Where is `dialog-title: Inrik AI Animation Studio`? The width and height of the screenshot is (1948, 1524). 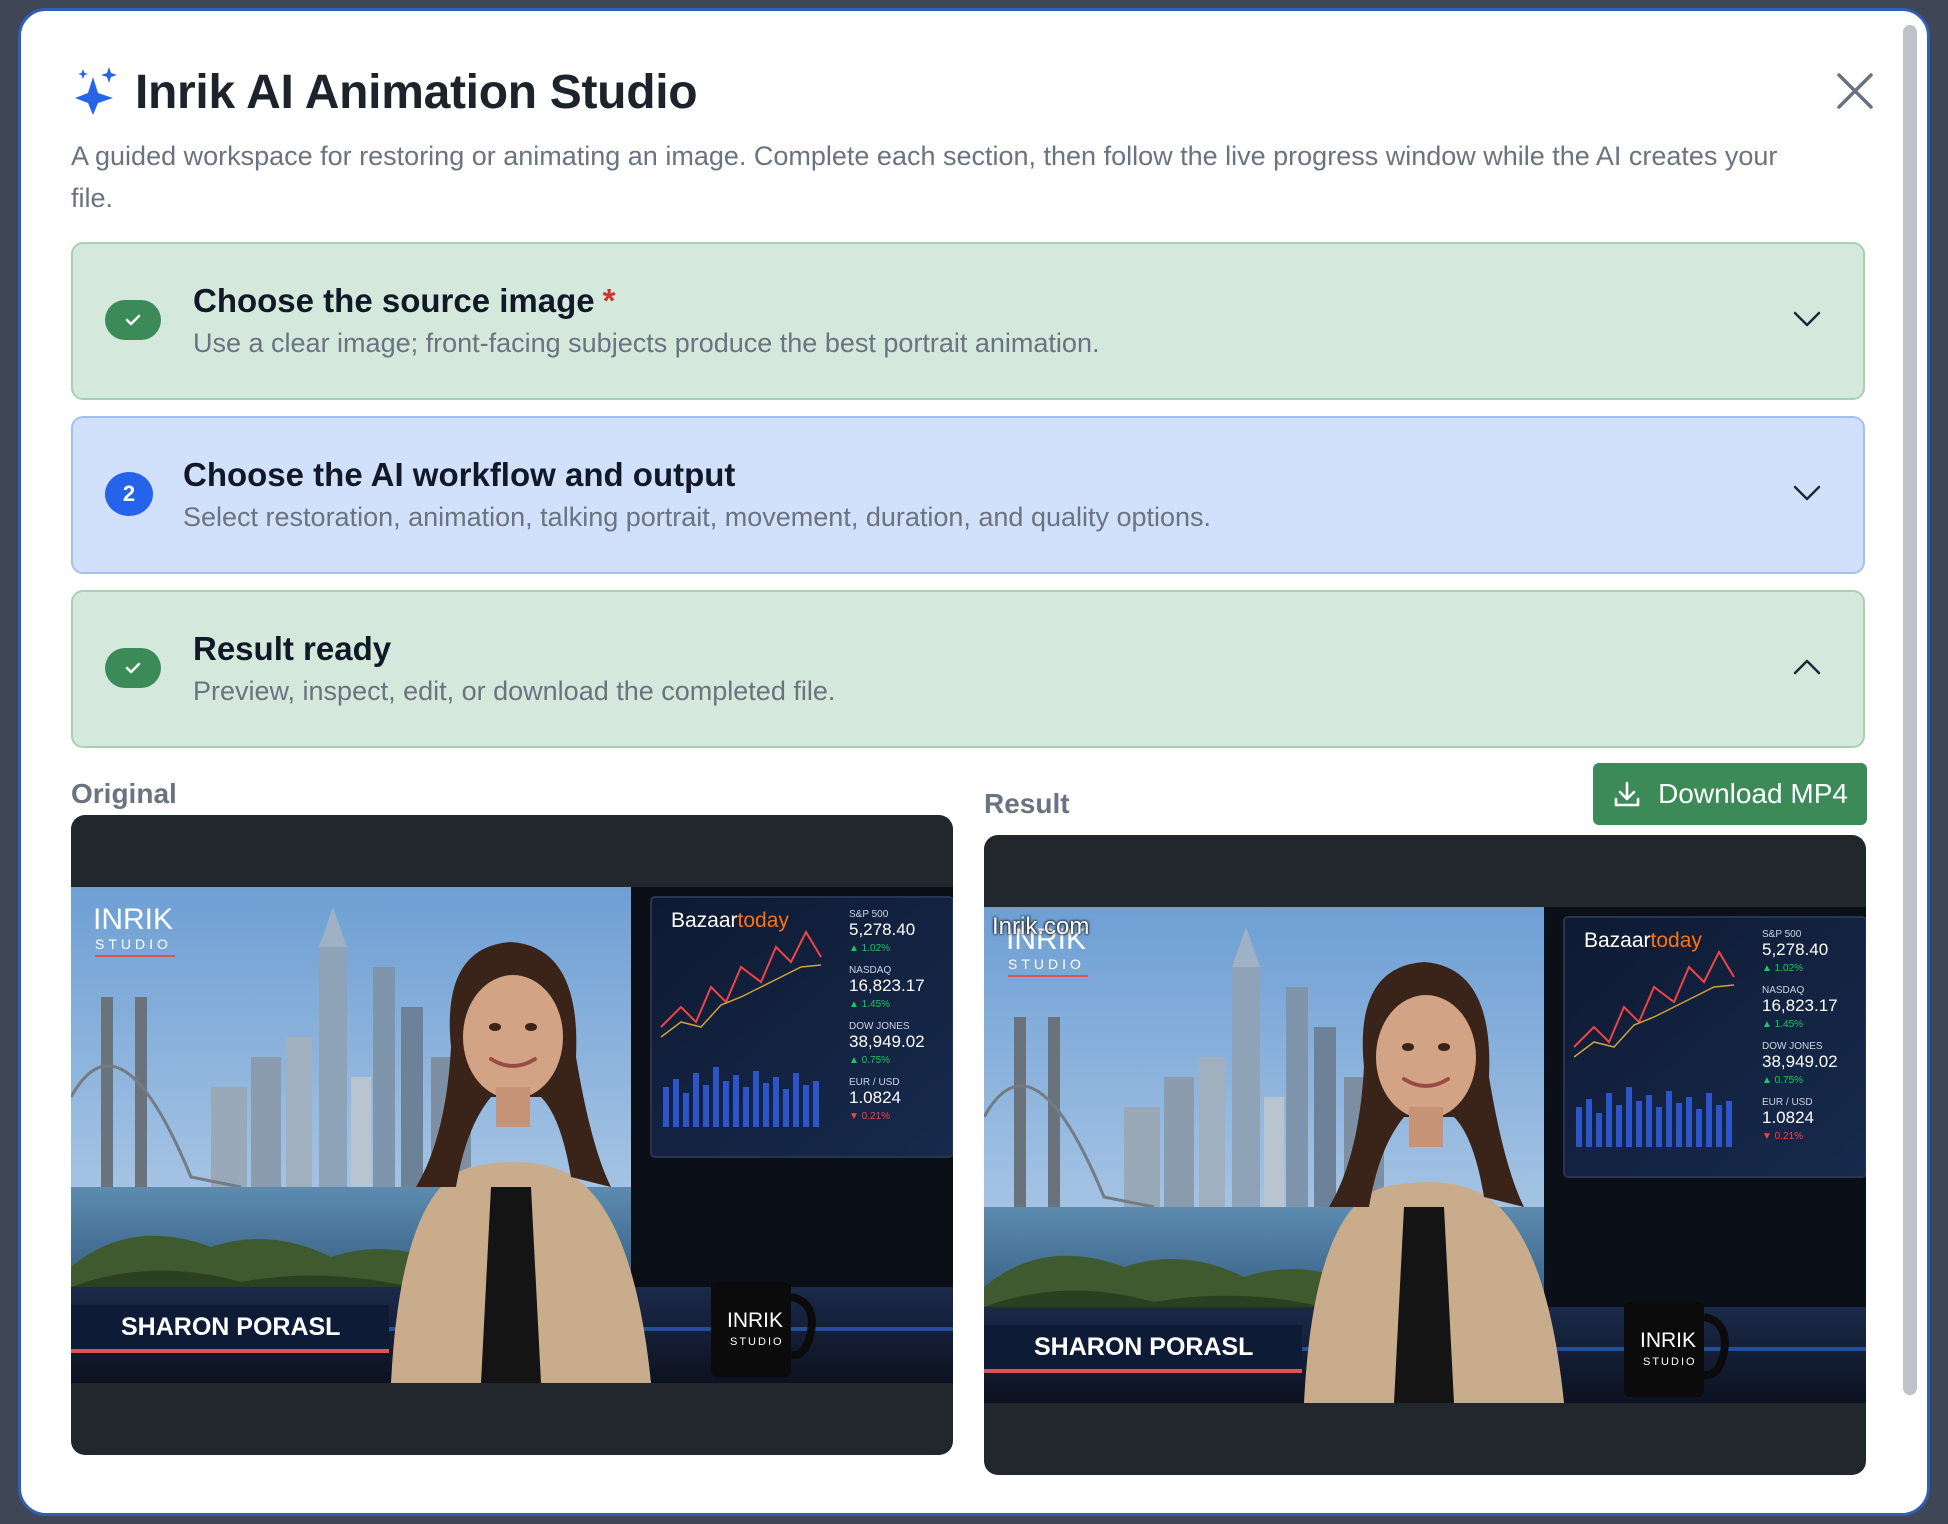
dialog-title: Inrik AI Animation Studio is located at coordinates (416, 92).